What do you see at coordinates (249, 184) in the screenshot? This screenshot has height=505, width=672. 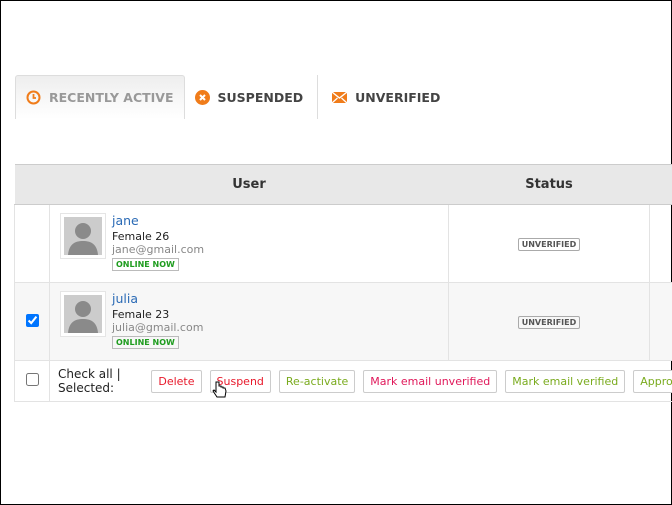 I see `header-user: User` at bounding box center [249, 184].